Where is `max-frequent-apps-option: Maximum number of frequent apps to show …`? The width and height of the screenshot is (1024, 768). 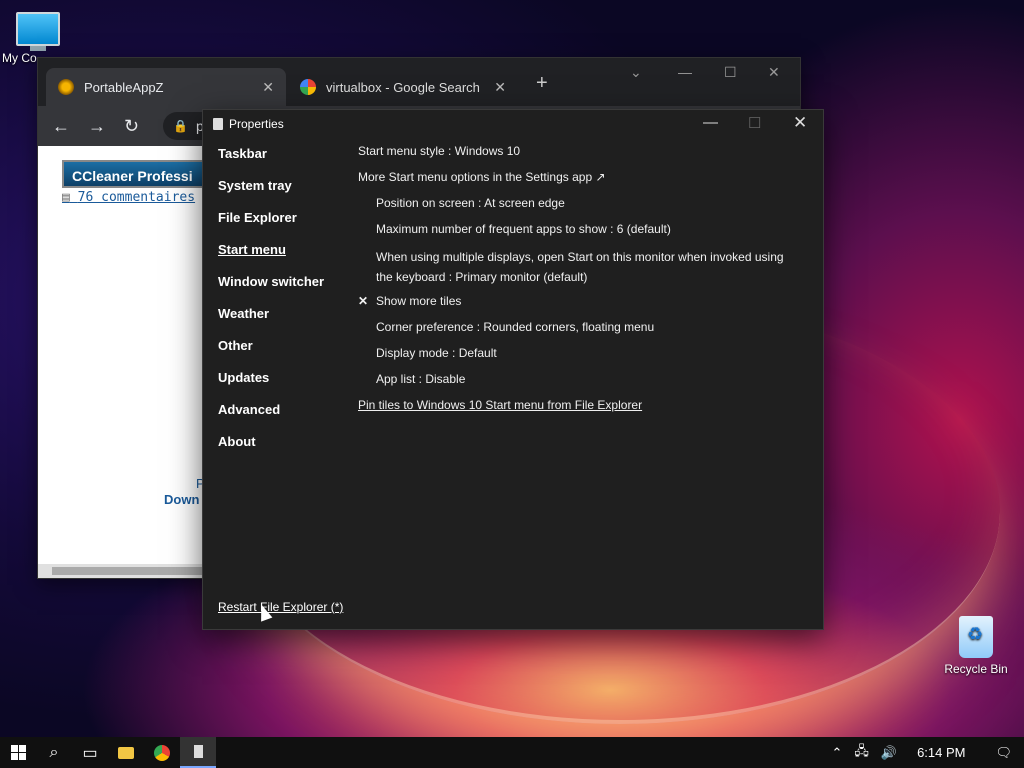
max-frequent-apps-option: Maximum number of frequent apps to show … is located at coordinates (578, 234).